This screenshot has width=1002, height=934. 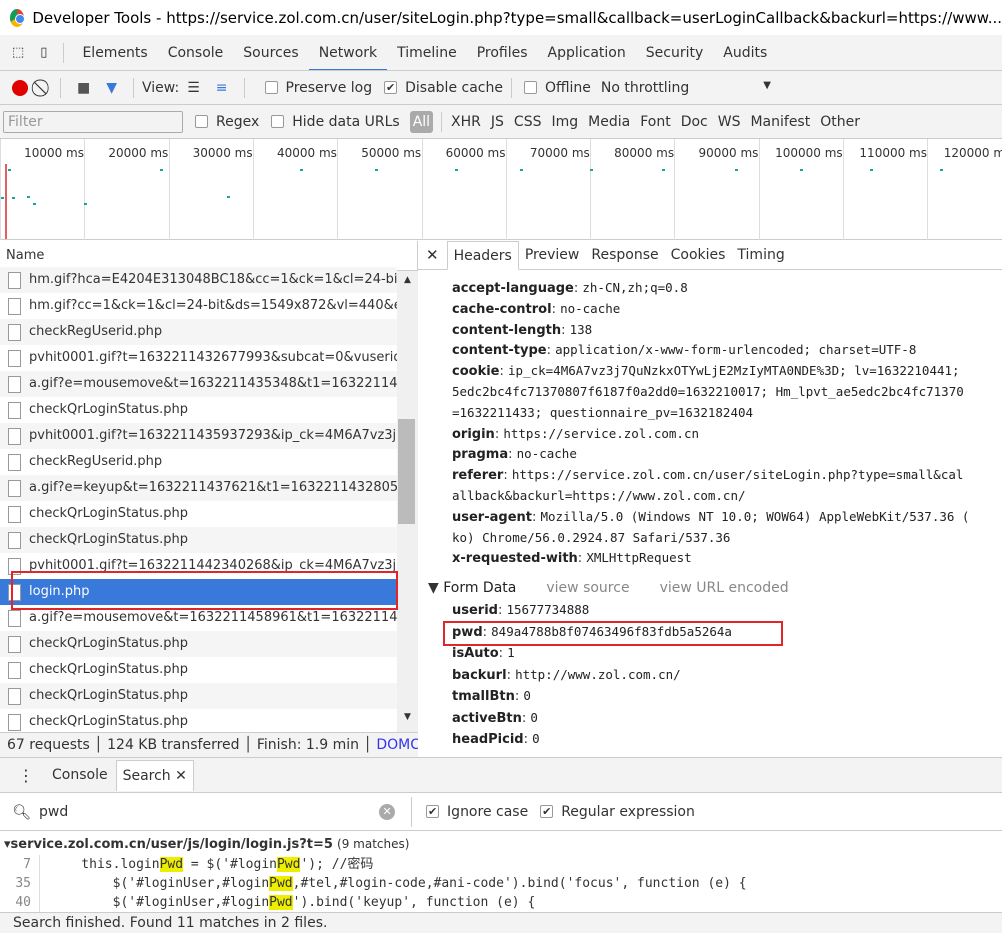 What do you see at coordinates (407, 717) in the screenshot?
I see `scroll-down-icon: ▼` at bounding box center [407, 717].